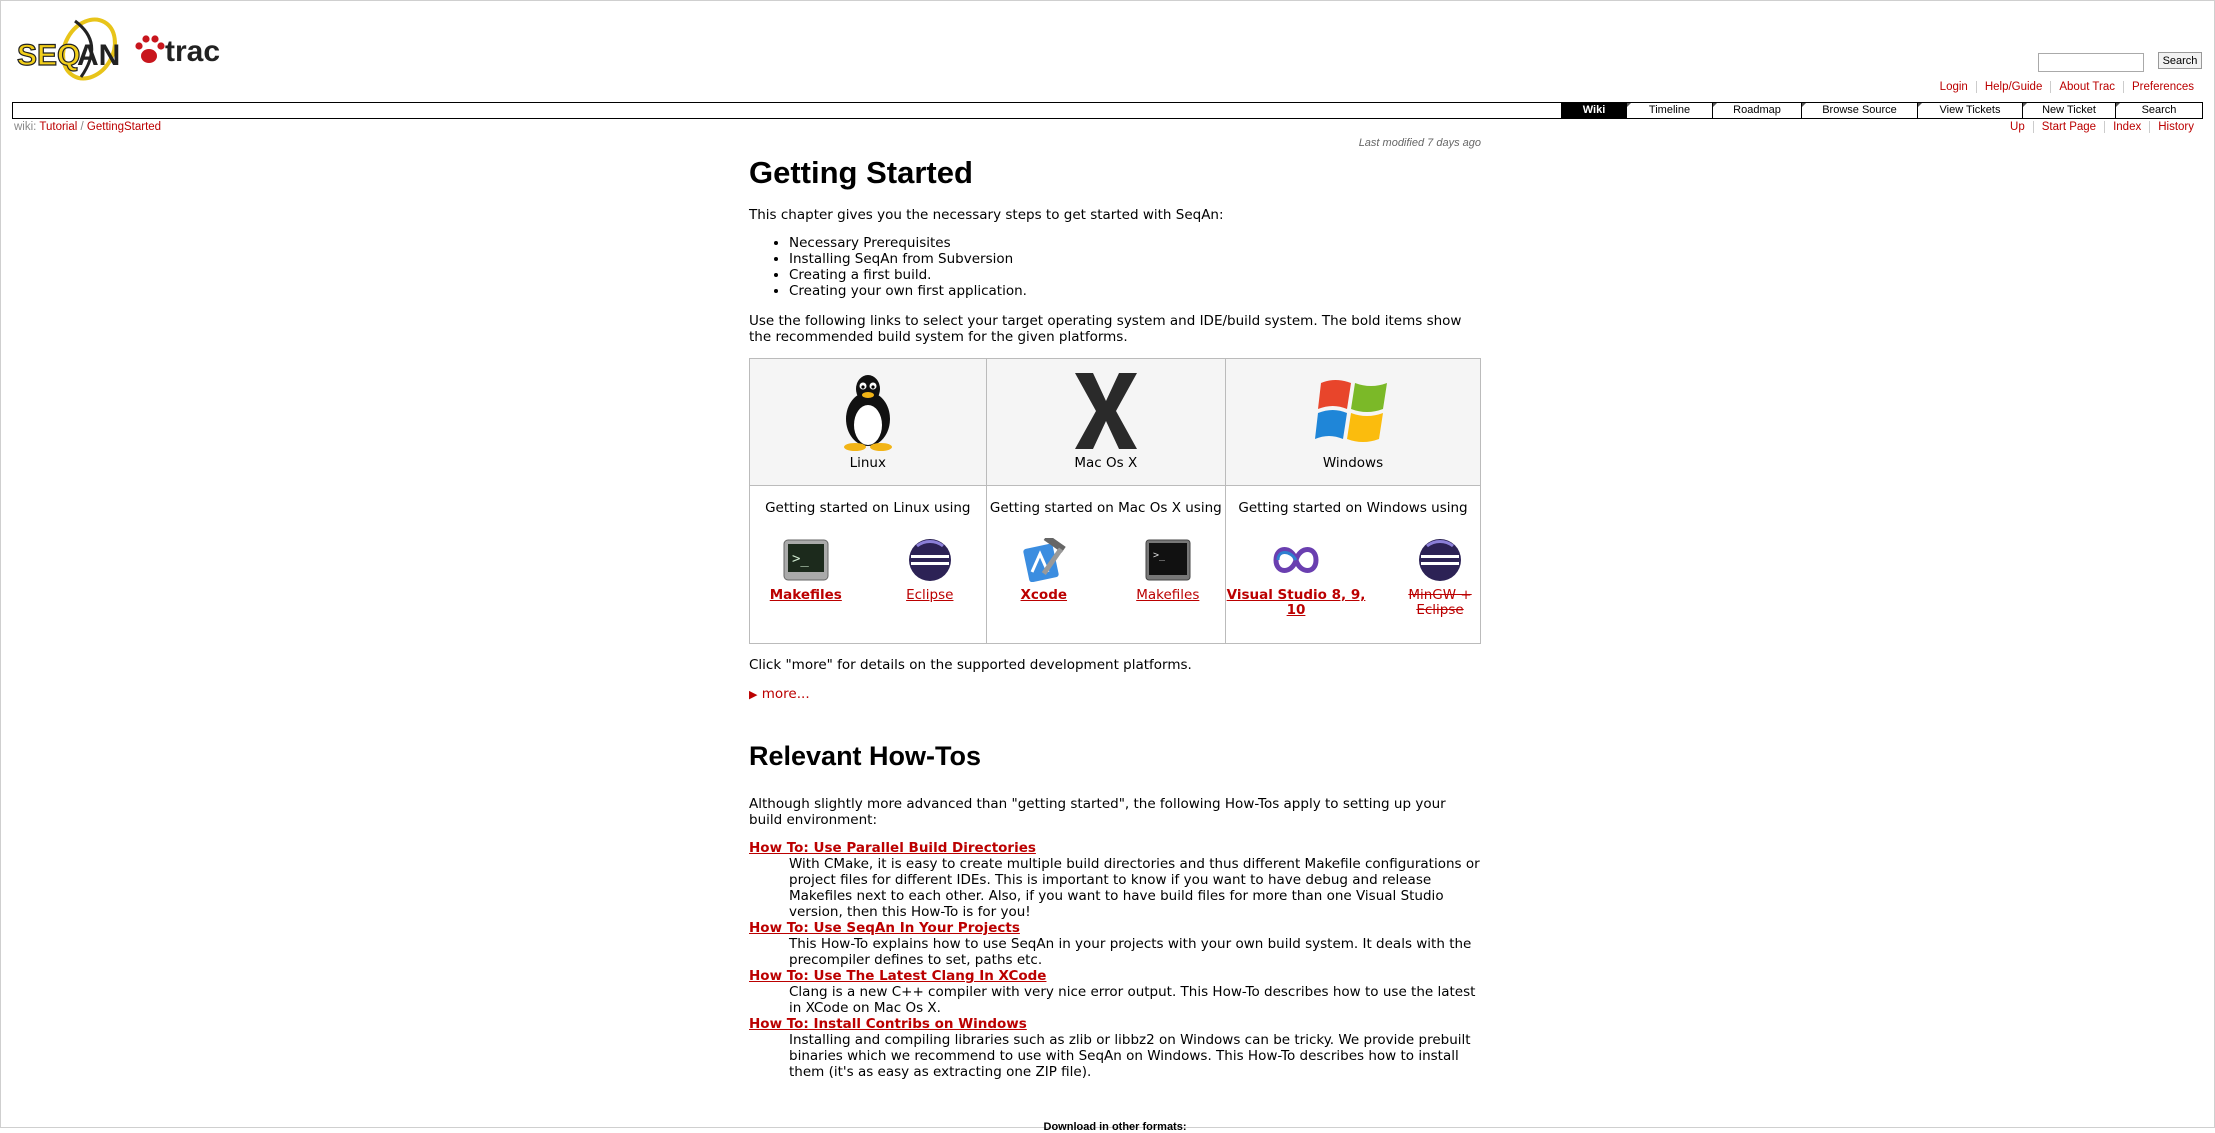 The width and height of the screenshot is (2215, 1133). What do you see at coordinates (888, 1024) in the screenshot?
I see `howto-contribs-windows-link: How To: Install Contribs on Windows` at bounding box center [888, 1024].